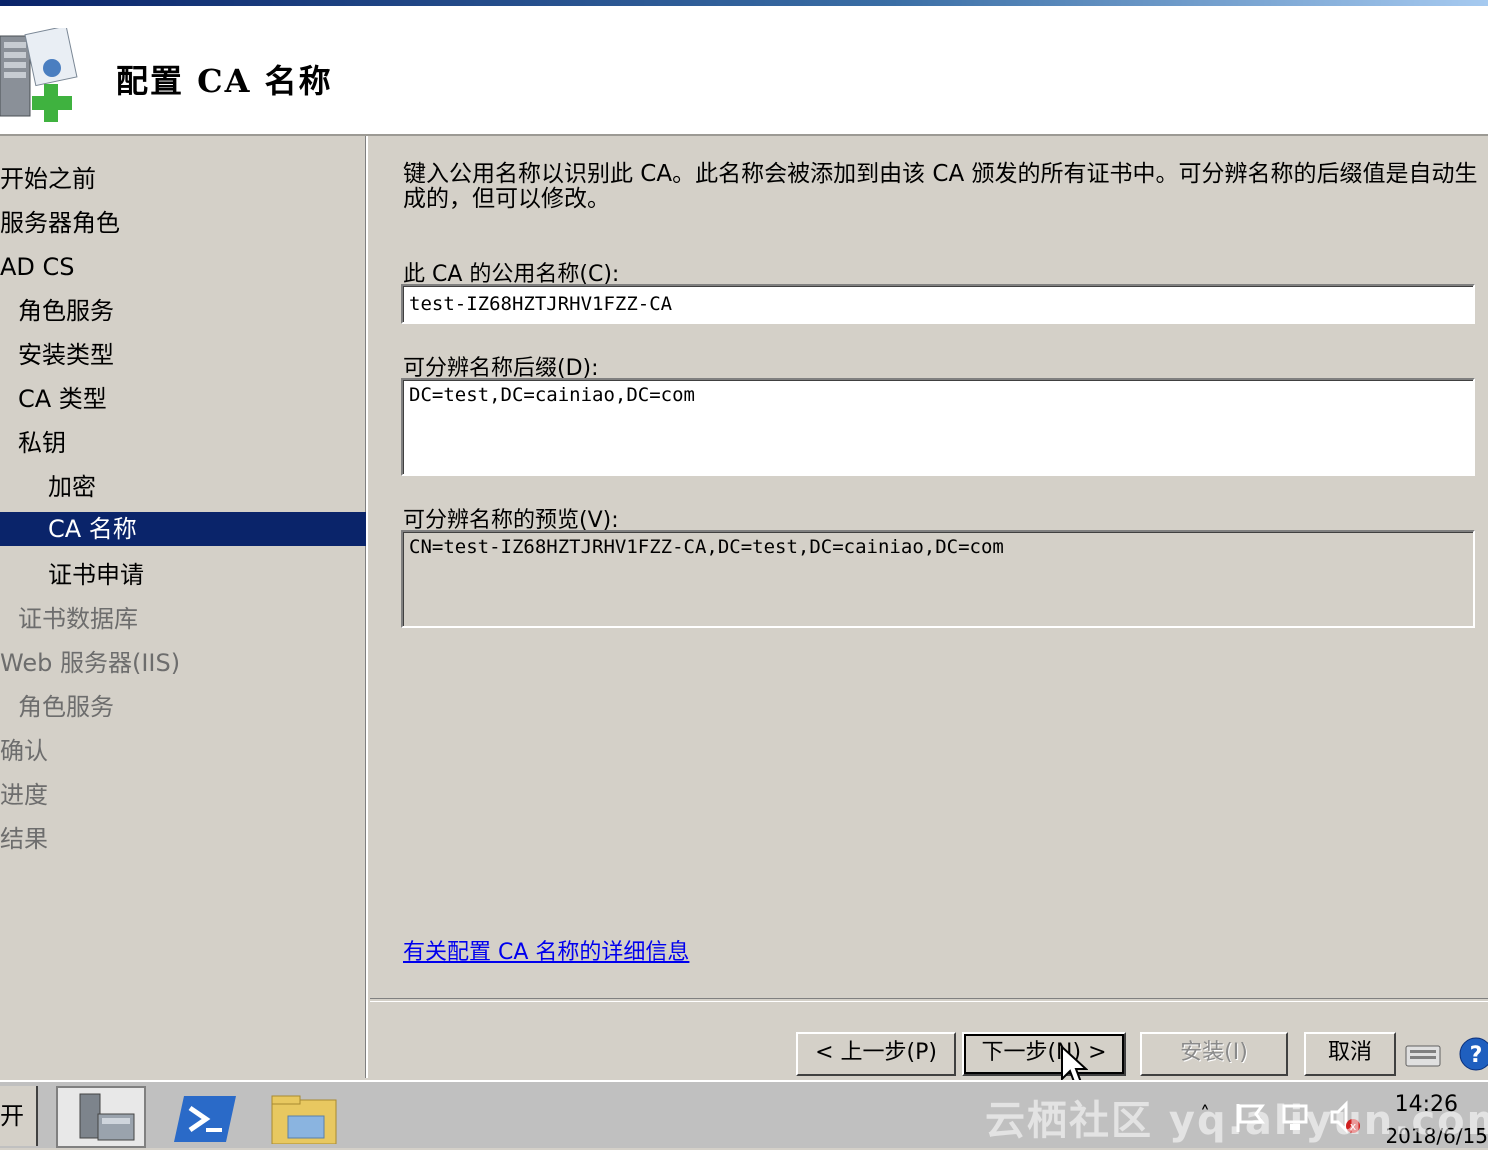 Image resolution: width=1488 pixels, height=1150 pixels. What do you see at coordinates (876, 1054) in the screenshot?
I see `back-button: < 上一步(P)` at bounding box center [876, 1054].